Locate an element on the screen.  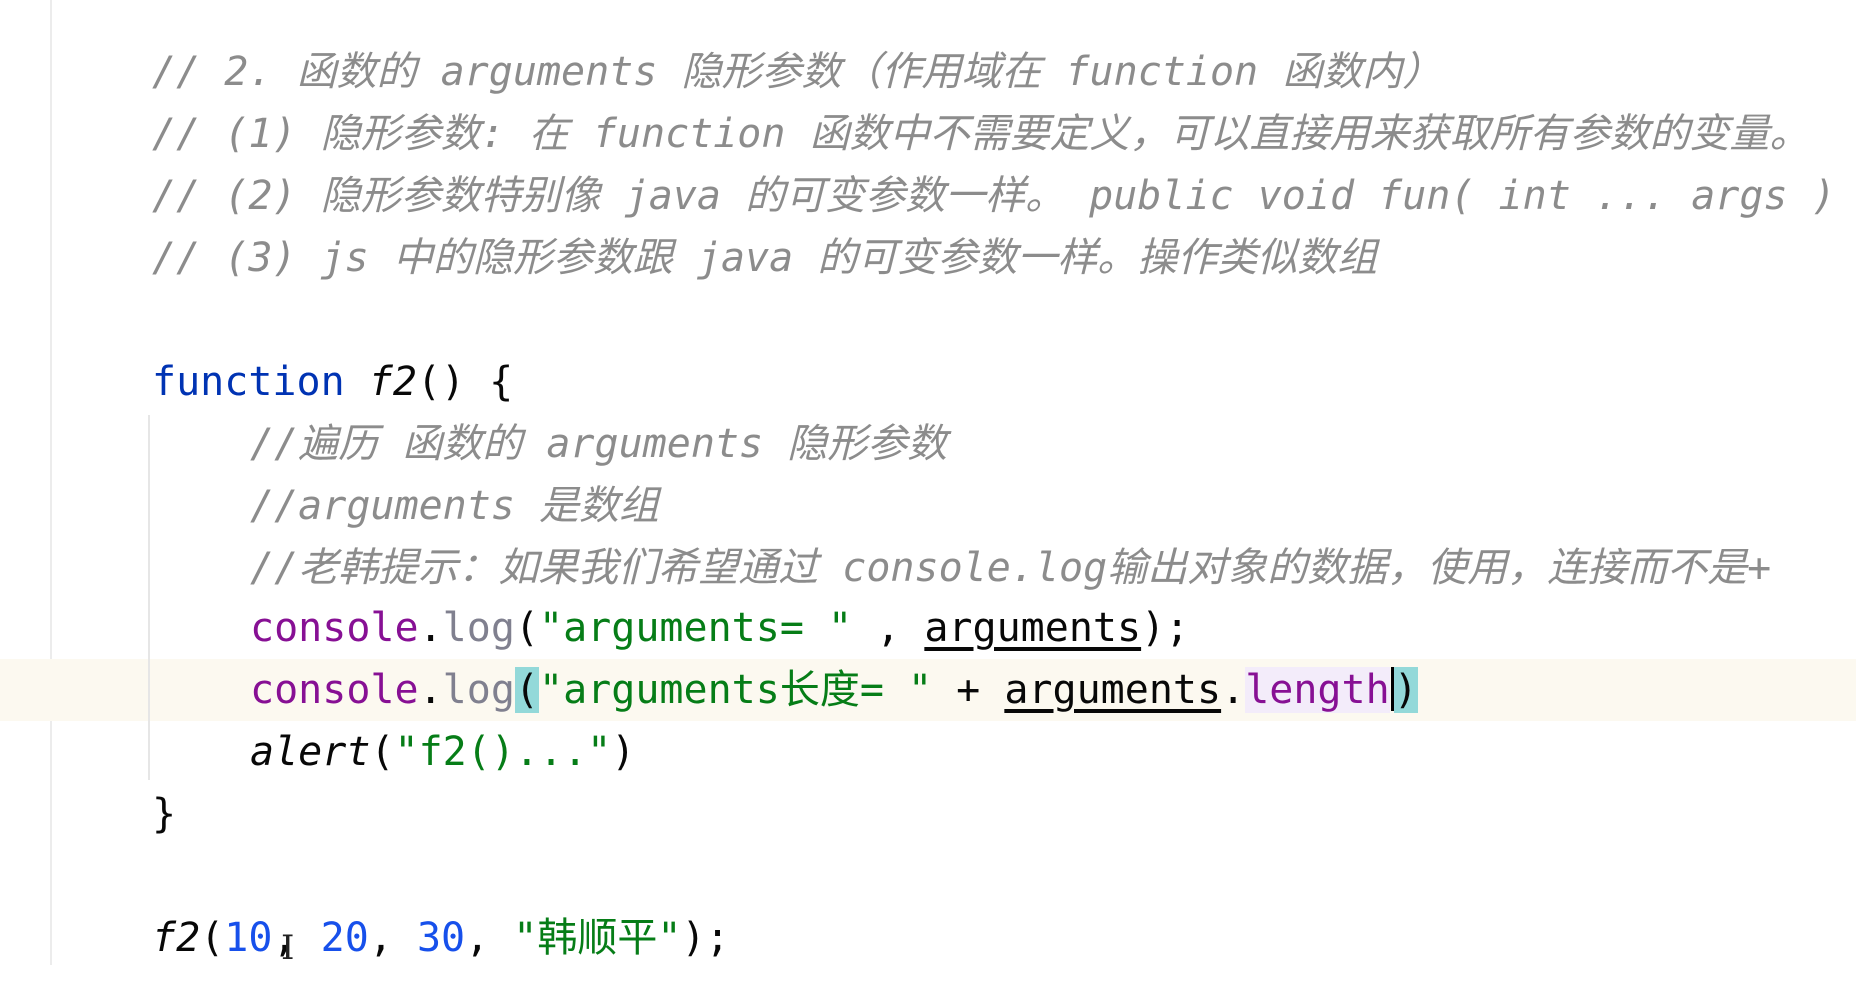
call-function-name: f2 is located at coordinates (176, 938).